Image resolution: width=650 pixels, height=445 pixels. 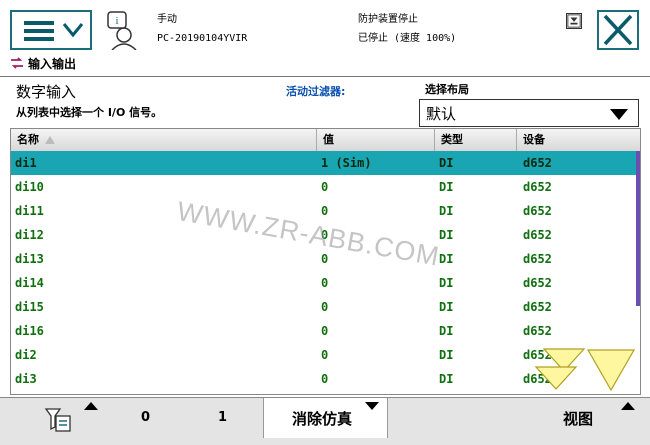 I want to click on cell-name: di16, so click(x=29, y=331).